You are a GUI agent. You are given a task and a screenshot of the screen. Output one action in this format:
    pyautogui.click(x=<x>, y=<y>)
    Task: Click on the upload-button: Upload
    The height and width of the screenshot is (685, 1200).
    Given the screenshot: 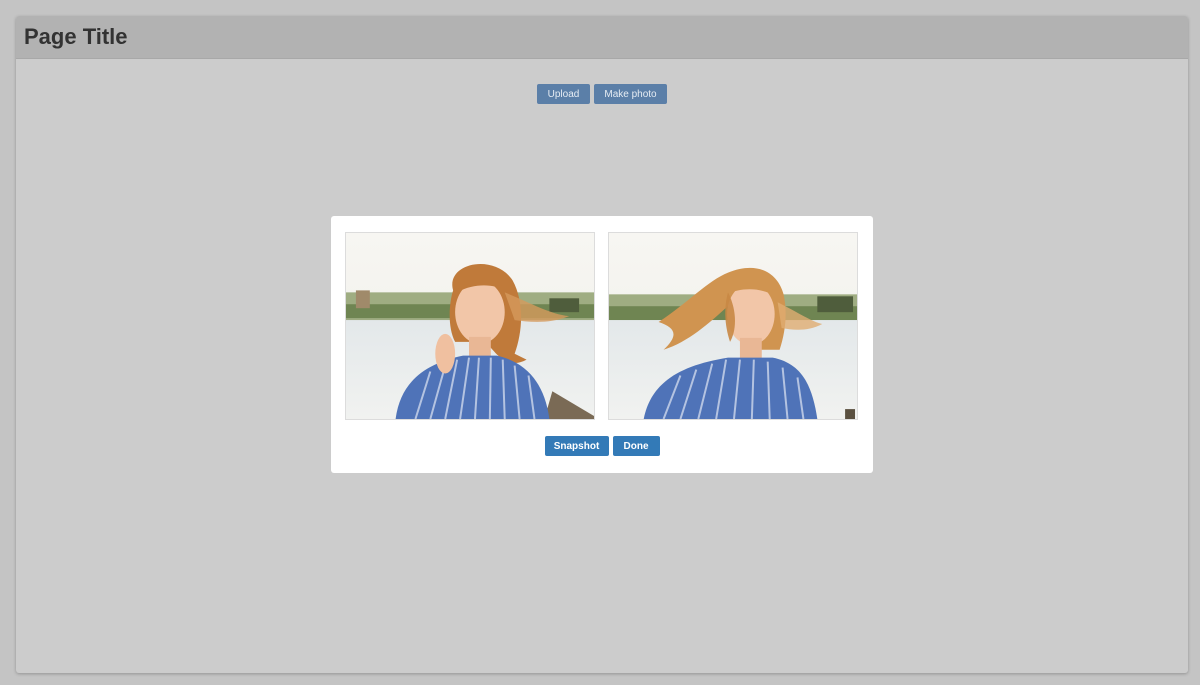 What is the action you would take?
    pyautogui.click(x=563, y=94)
    